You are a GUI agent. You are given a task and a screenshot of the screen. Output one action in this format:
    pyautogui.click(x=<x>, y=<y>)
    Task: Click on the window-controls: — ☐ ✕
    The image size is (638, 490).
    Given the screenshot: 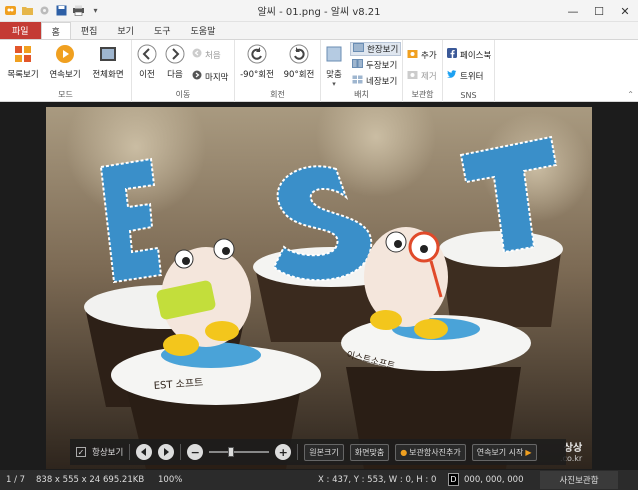 What is the action you would take?
    pyautogui.click(x=599, y=11)
    